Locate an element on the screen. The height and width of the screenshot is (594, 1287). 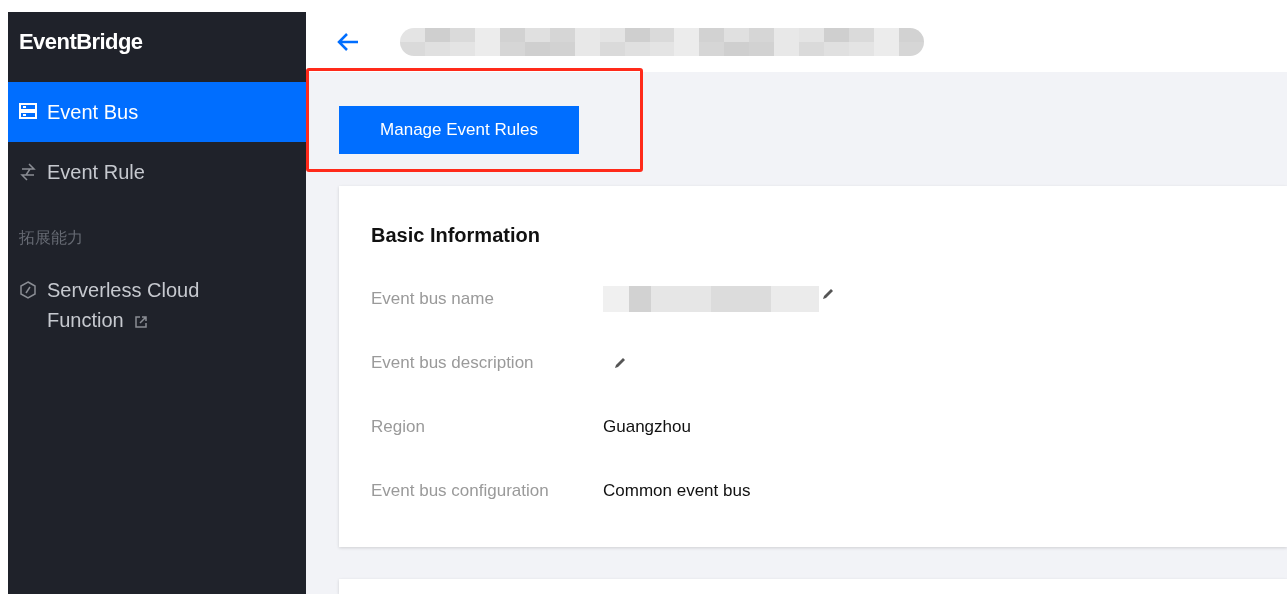
field-label: Region is located at coordinates (398, 427).